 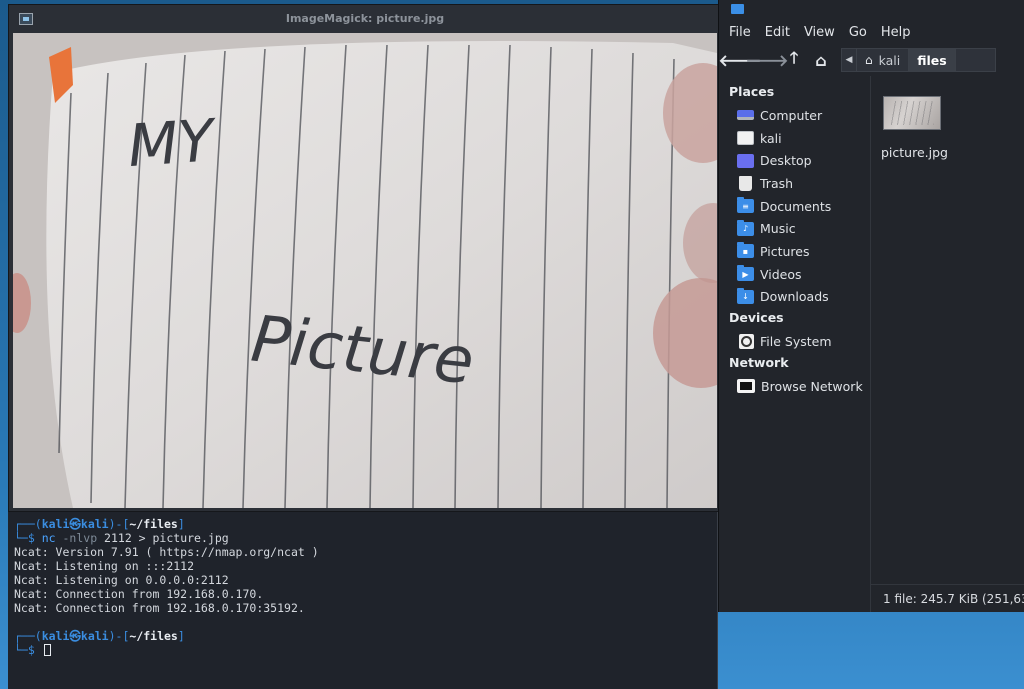 I want to click on sidebar-item-label: Music, so click(x=778, y=229).